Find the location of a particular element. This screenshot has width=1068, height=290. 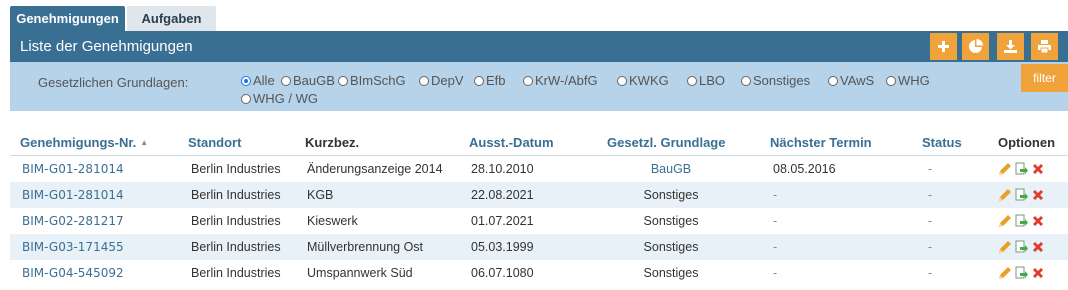

column-header-standort: Standort is located at coordinates (214, 142).